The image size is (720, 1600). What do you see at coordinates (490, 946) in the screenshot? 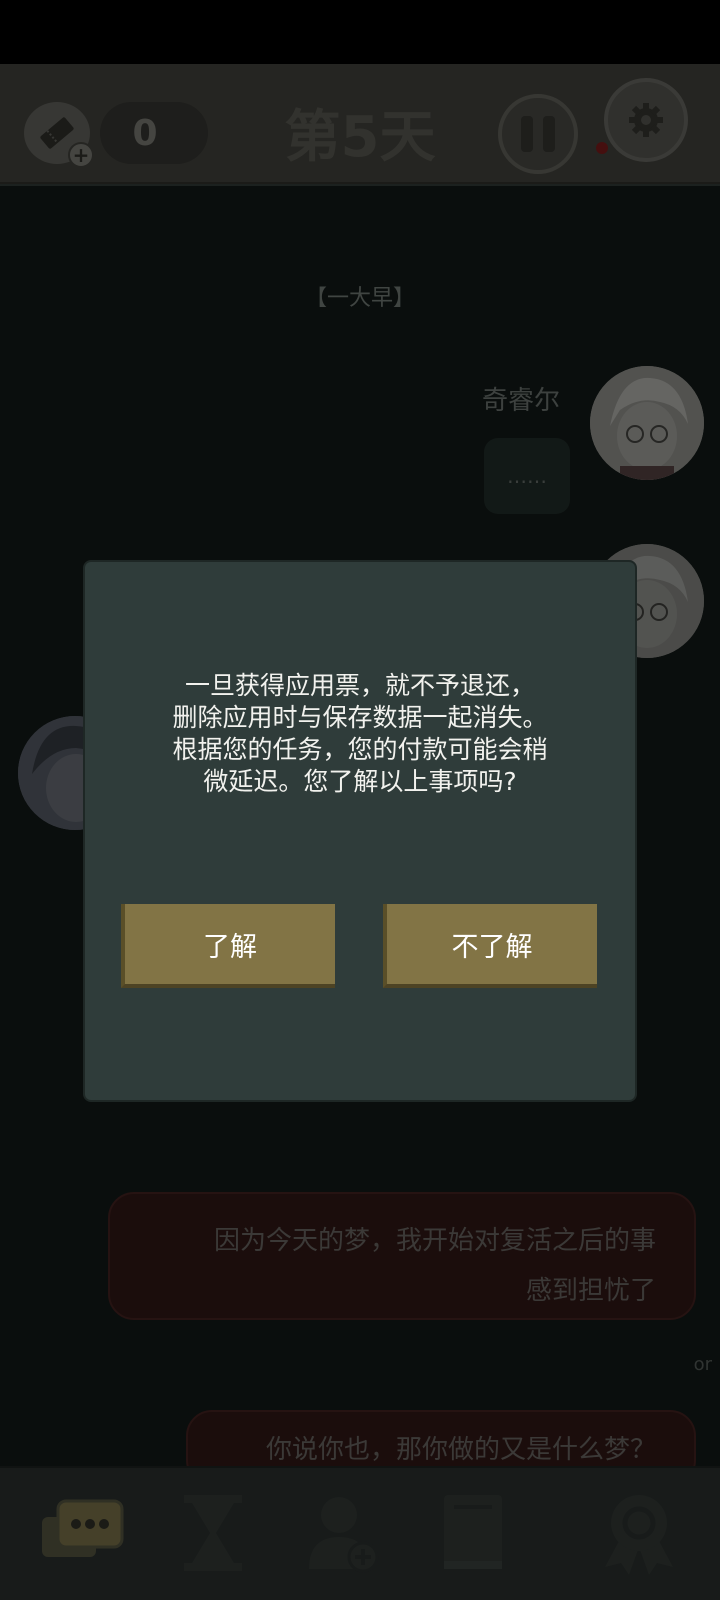
I see `decline-button: 不了解` at bounding box center [490, 946].